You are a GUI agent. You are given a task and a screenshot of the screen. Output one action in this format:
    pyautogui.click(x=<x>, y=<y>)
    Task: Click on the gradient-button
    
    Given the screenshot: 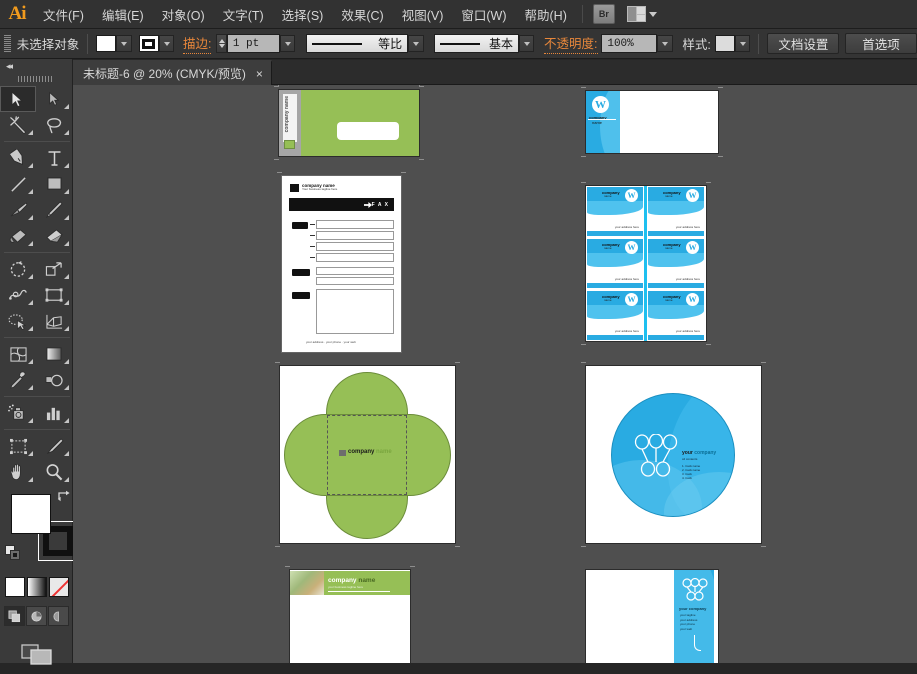 What is the action you would take?
    pyautogui.click(x=36, y=587)
    